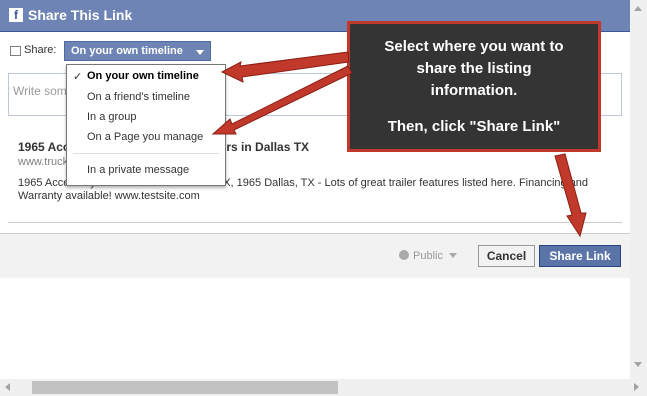  I want to click on scroll-right-icon, so click(636, 387).